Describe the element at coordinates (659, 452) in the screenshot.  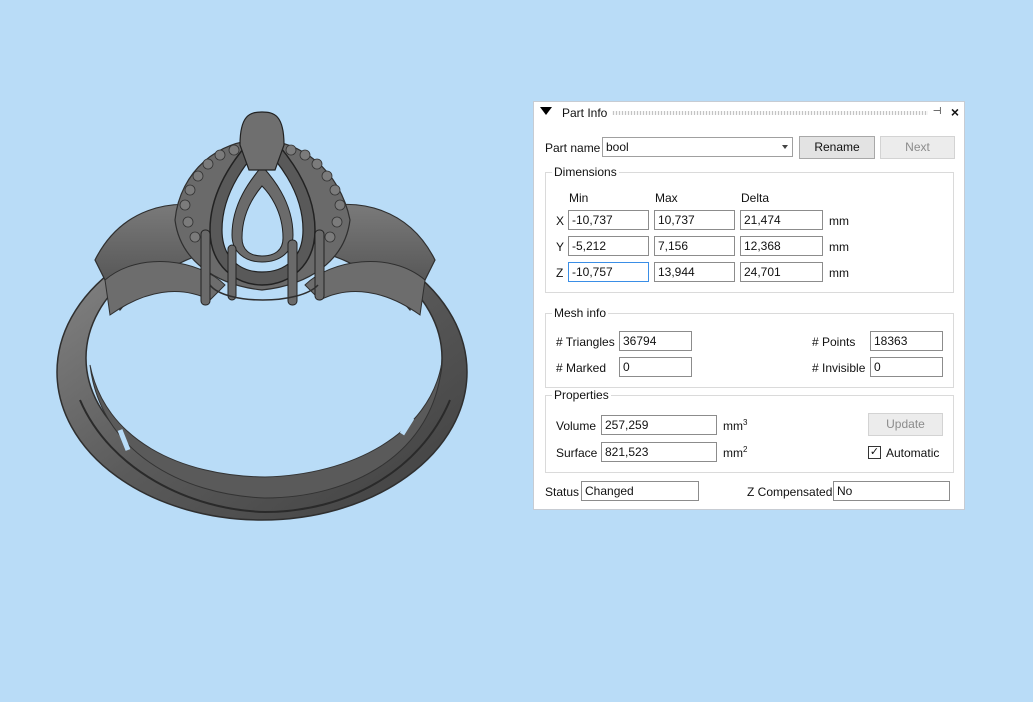
I see `surface-field: 821,523` at that location.